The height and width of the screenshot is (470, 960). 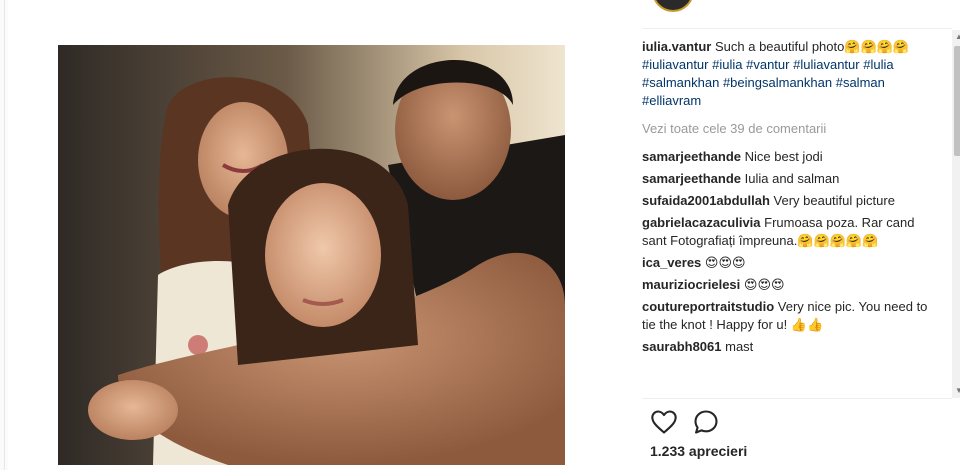 I want to click on hashtag: #elliavram, so click(x=671, y=100).